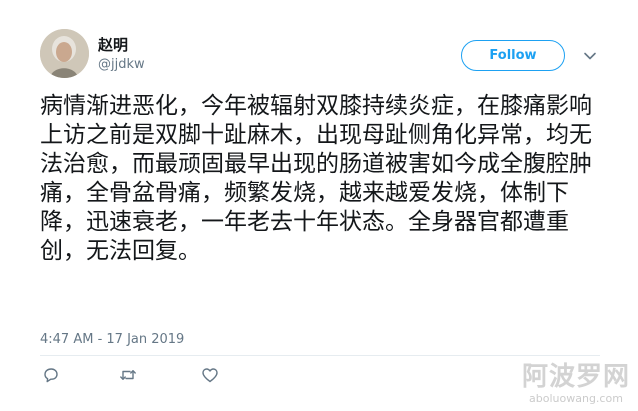 This screenshot has width=638, height=411. I want to click on watermark-title: 阿波罗网, so click(575, 377).